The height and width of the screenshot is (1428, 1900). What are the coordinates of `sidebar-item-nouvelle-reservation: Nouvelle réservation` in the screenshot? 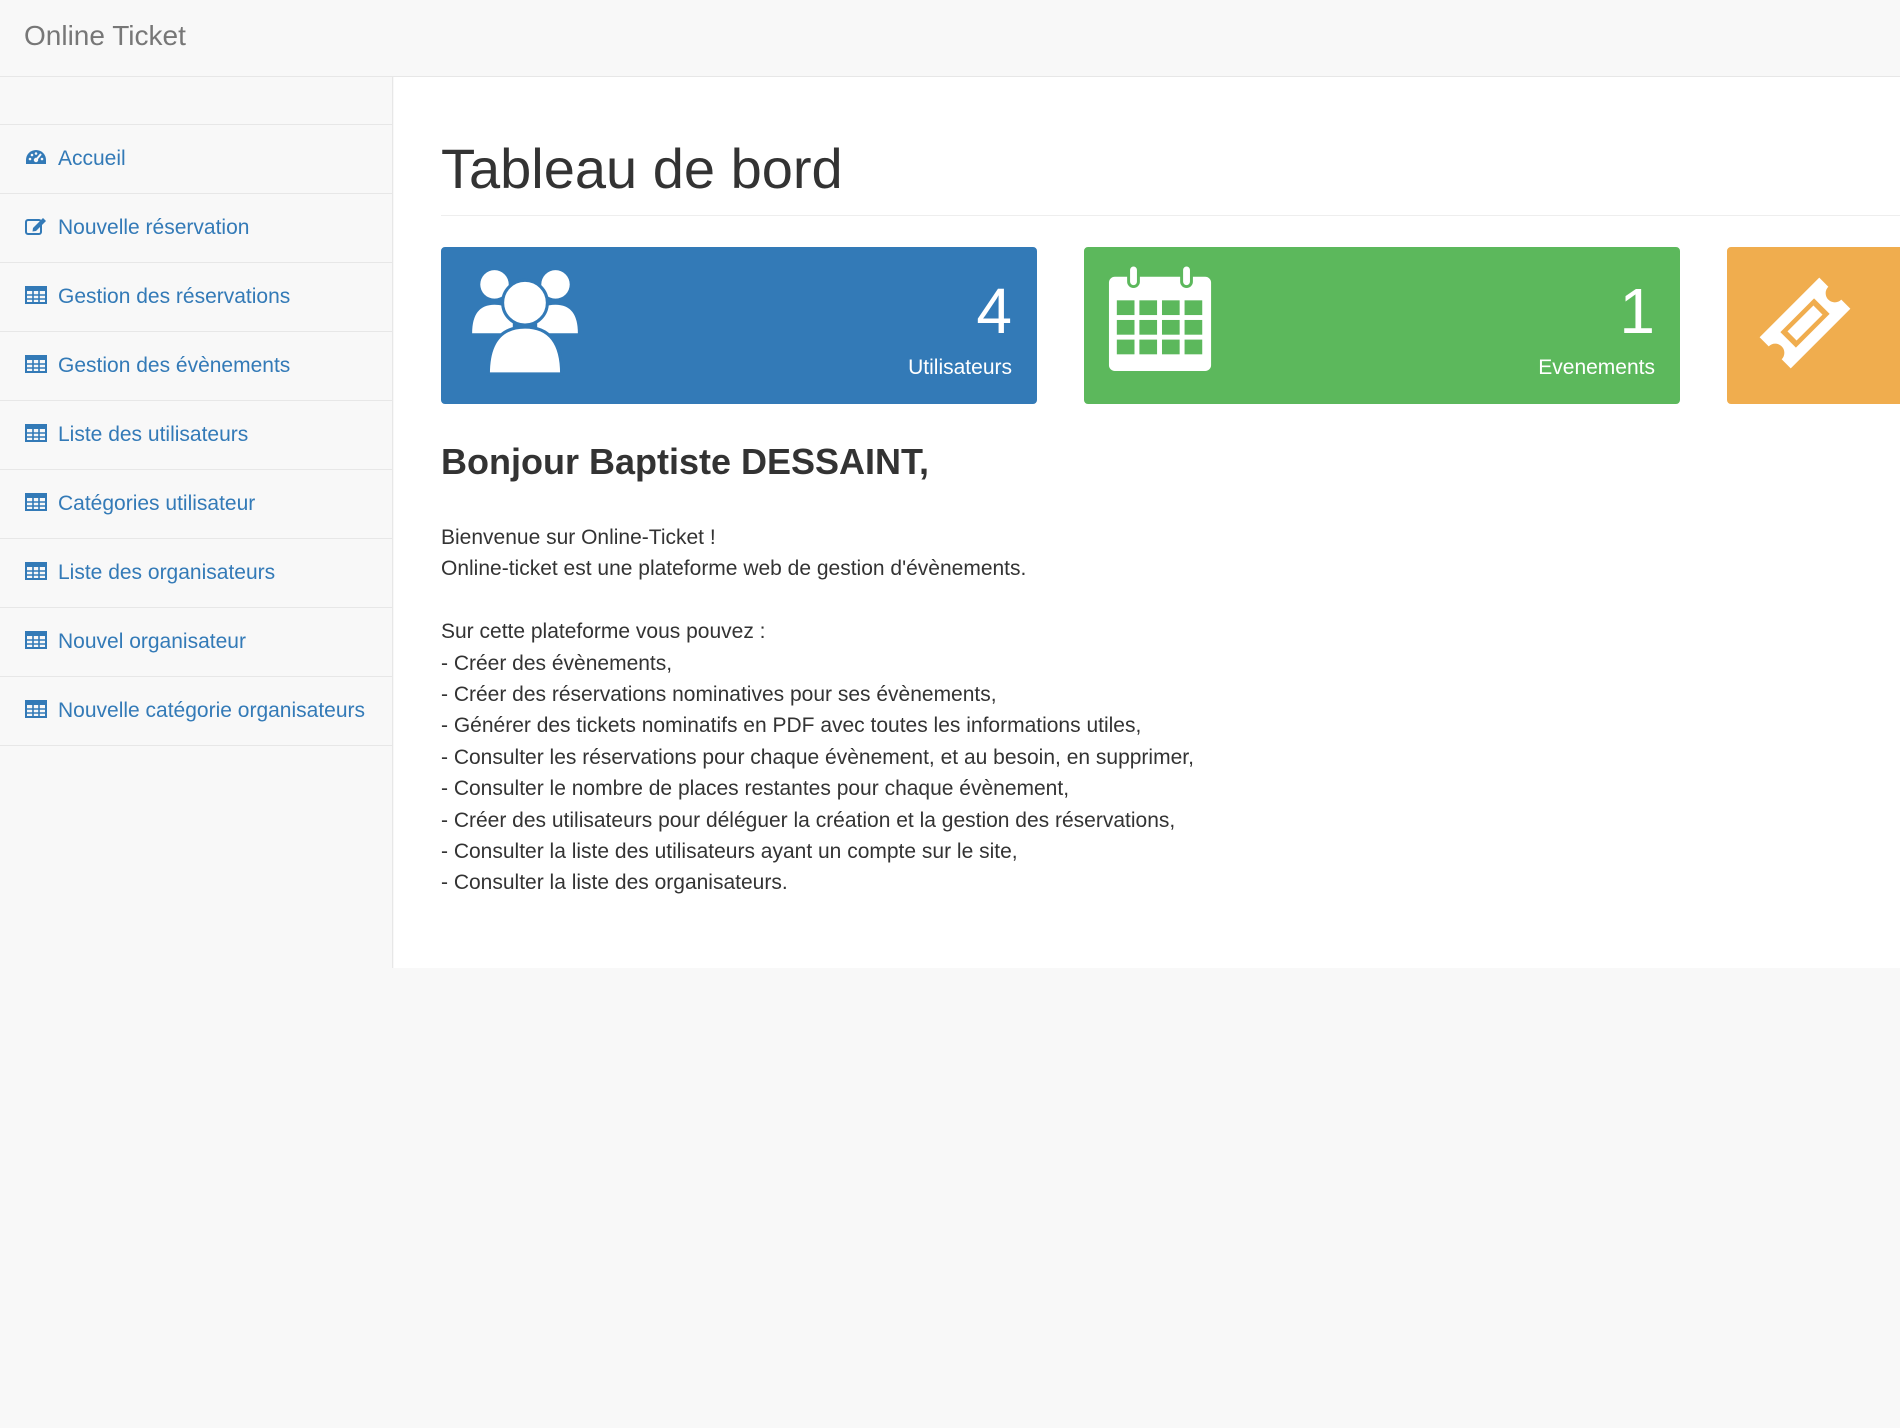 It's located at (196, 228).